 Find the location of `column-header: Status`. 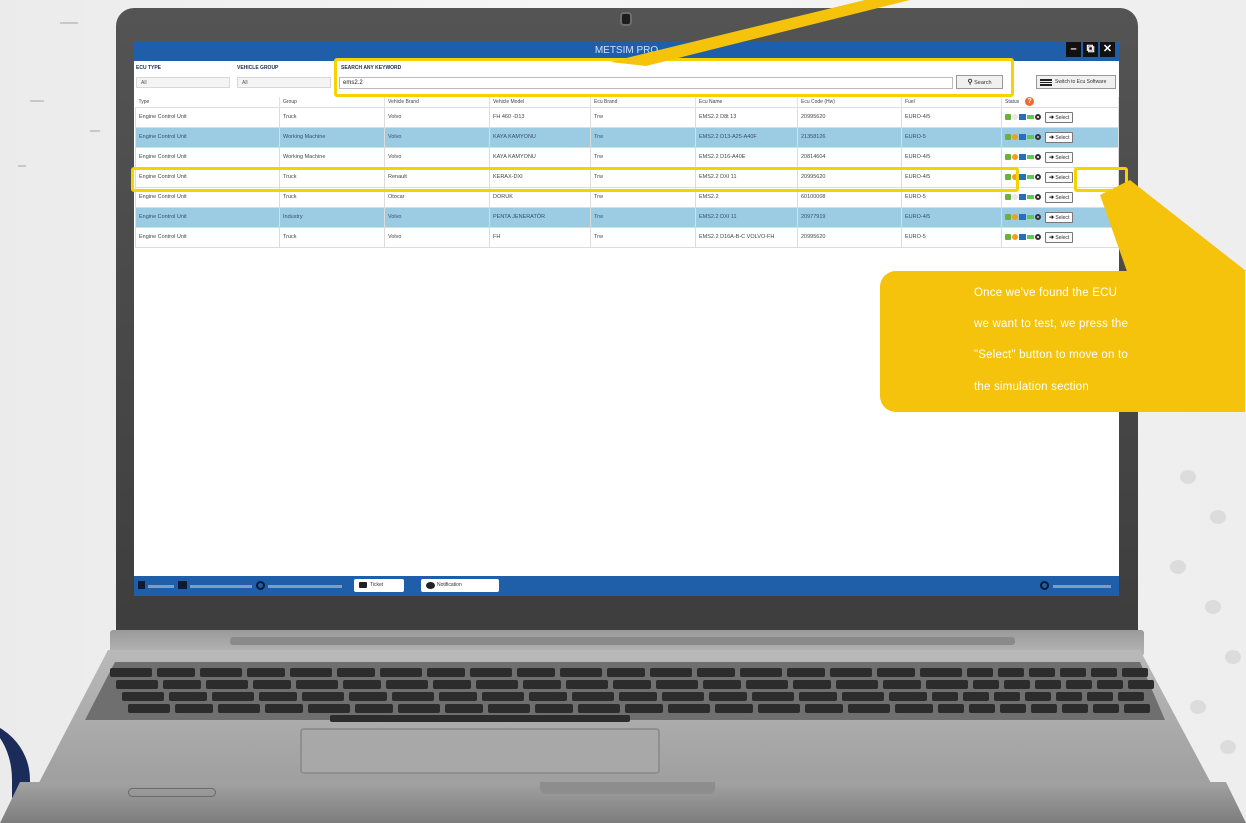

column-header: Status is located at coordinates (1012, 102).